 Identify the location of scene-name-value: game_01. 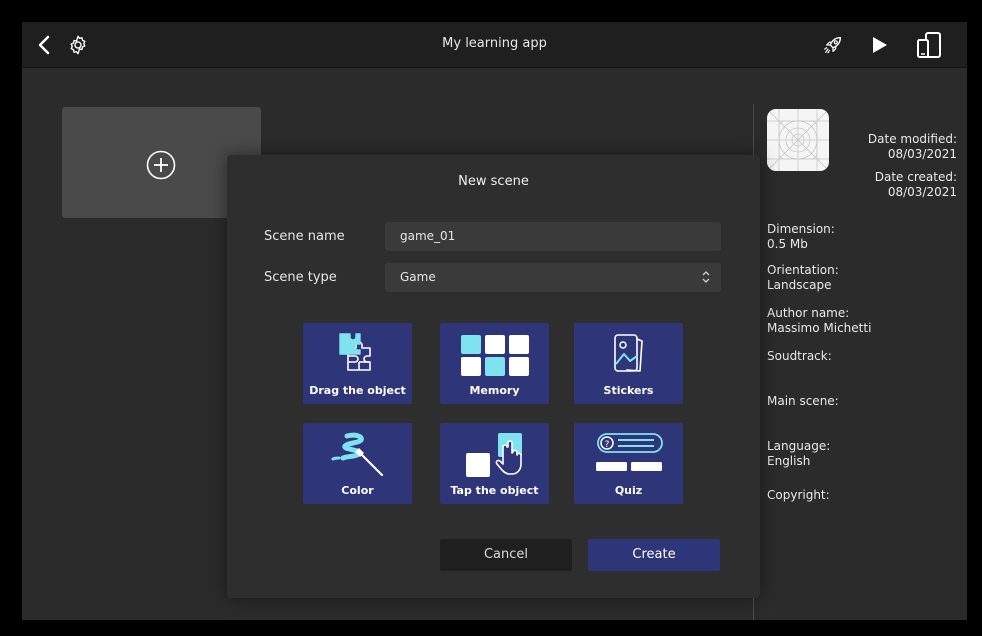
(428, 236).